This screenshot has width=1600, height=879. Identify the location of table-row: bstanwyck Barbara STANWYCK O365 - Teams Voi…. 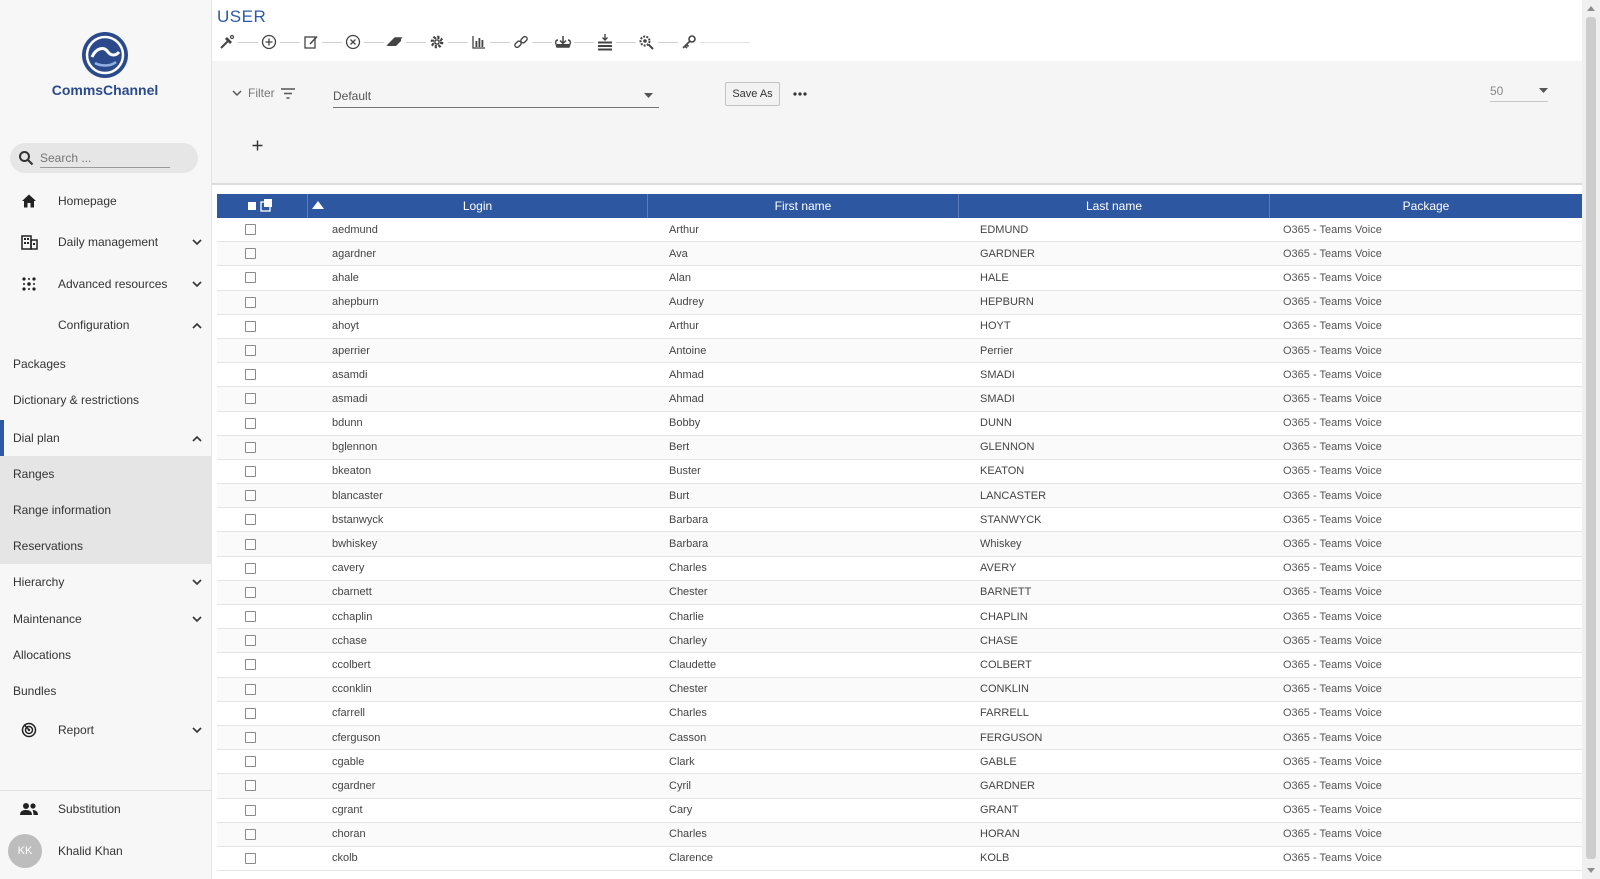
(899, 520).